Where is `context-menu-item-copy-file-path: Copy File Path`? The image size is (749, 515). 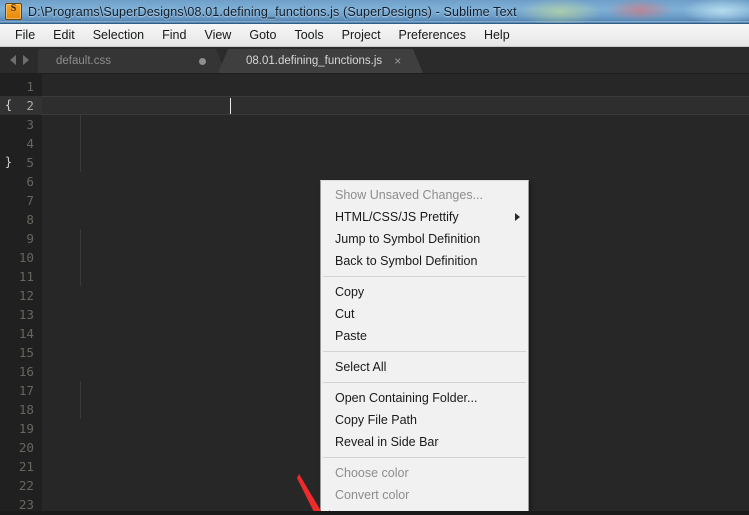
context-menu-item-copy-file-path: Copy File Path is located at coordinates (424, 420).